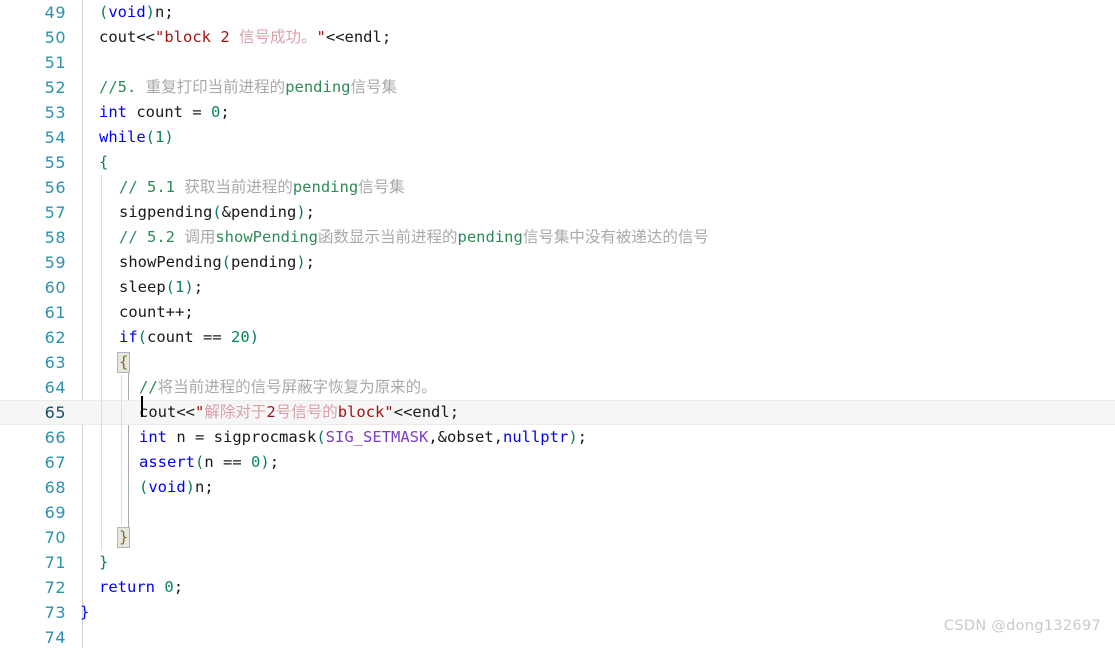  What do you see at coordinates (55, 437) in the screenshot?
I see `line-number: 66` at bounding box center [55, 437].